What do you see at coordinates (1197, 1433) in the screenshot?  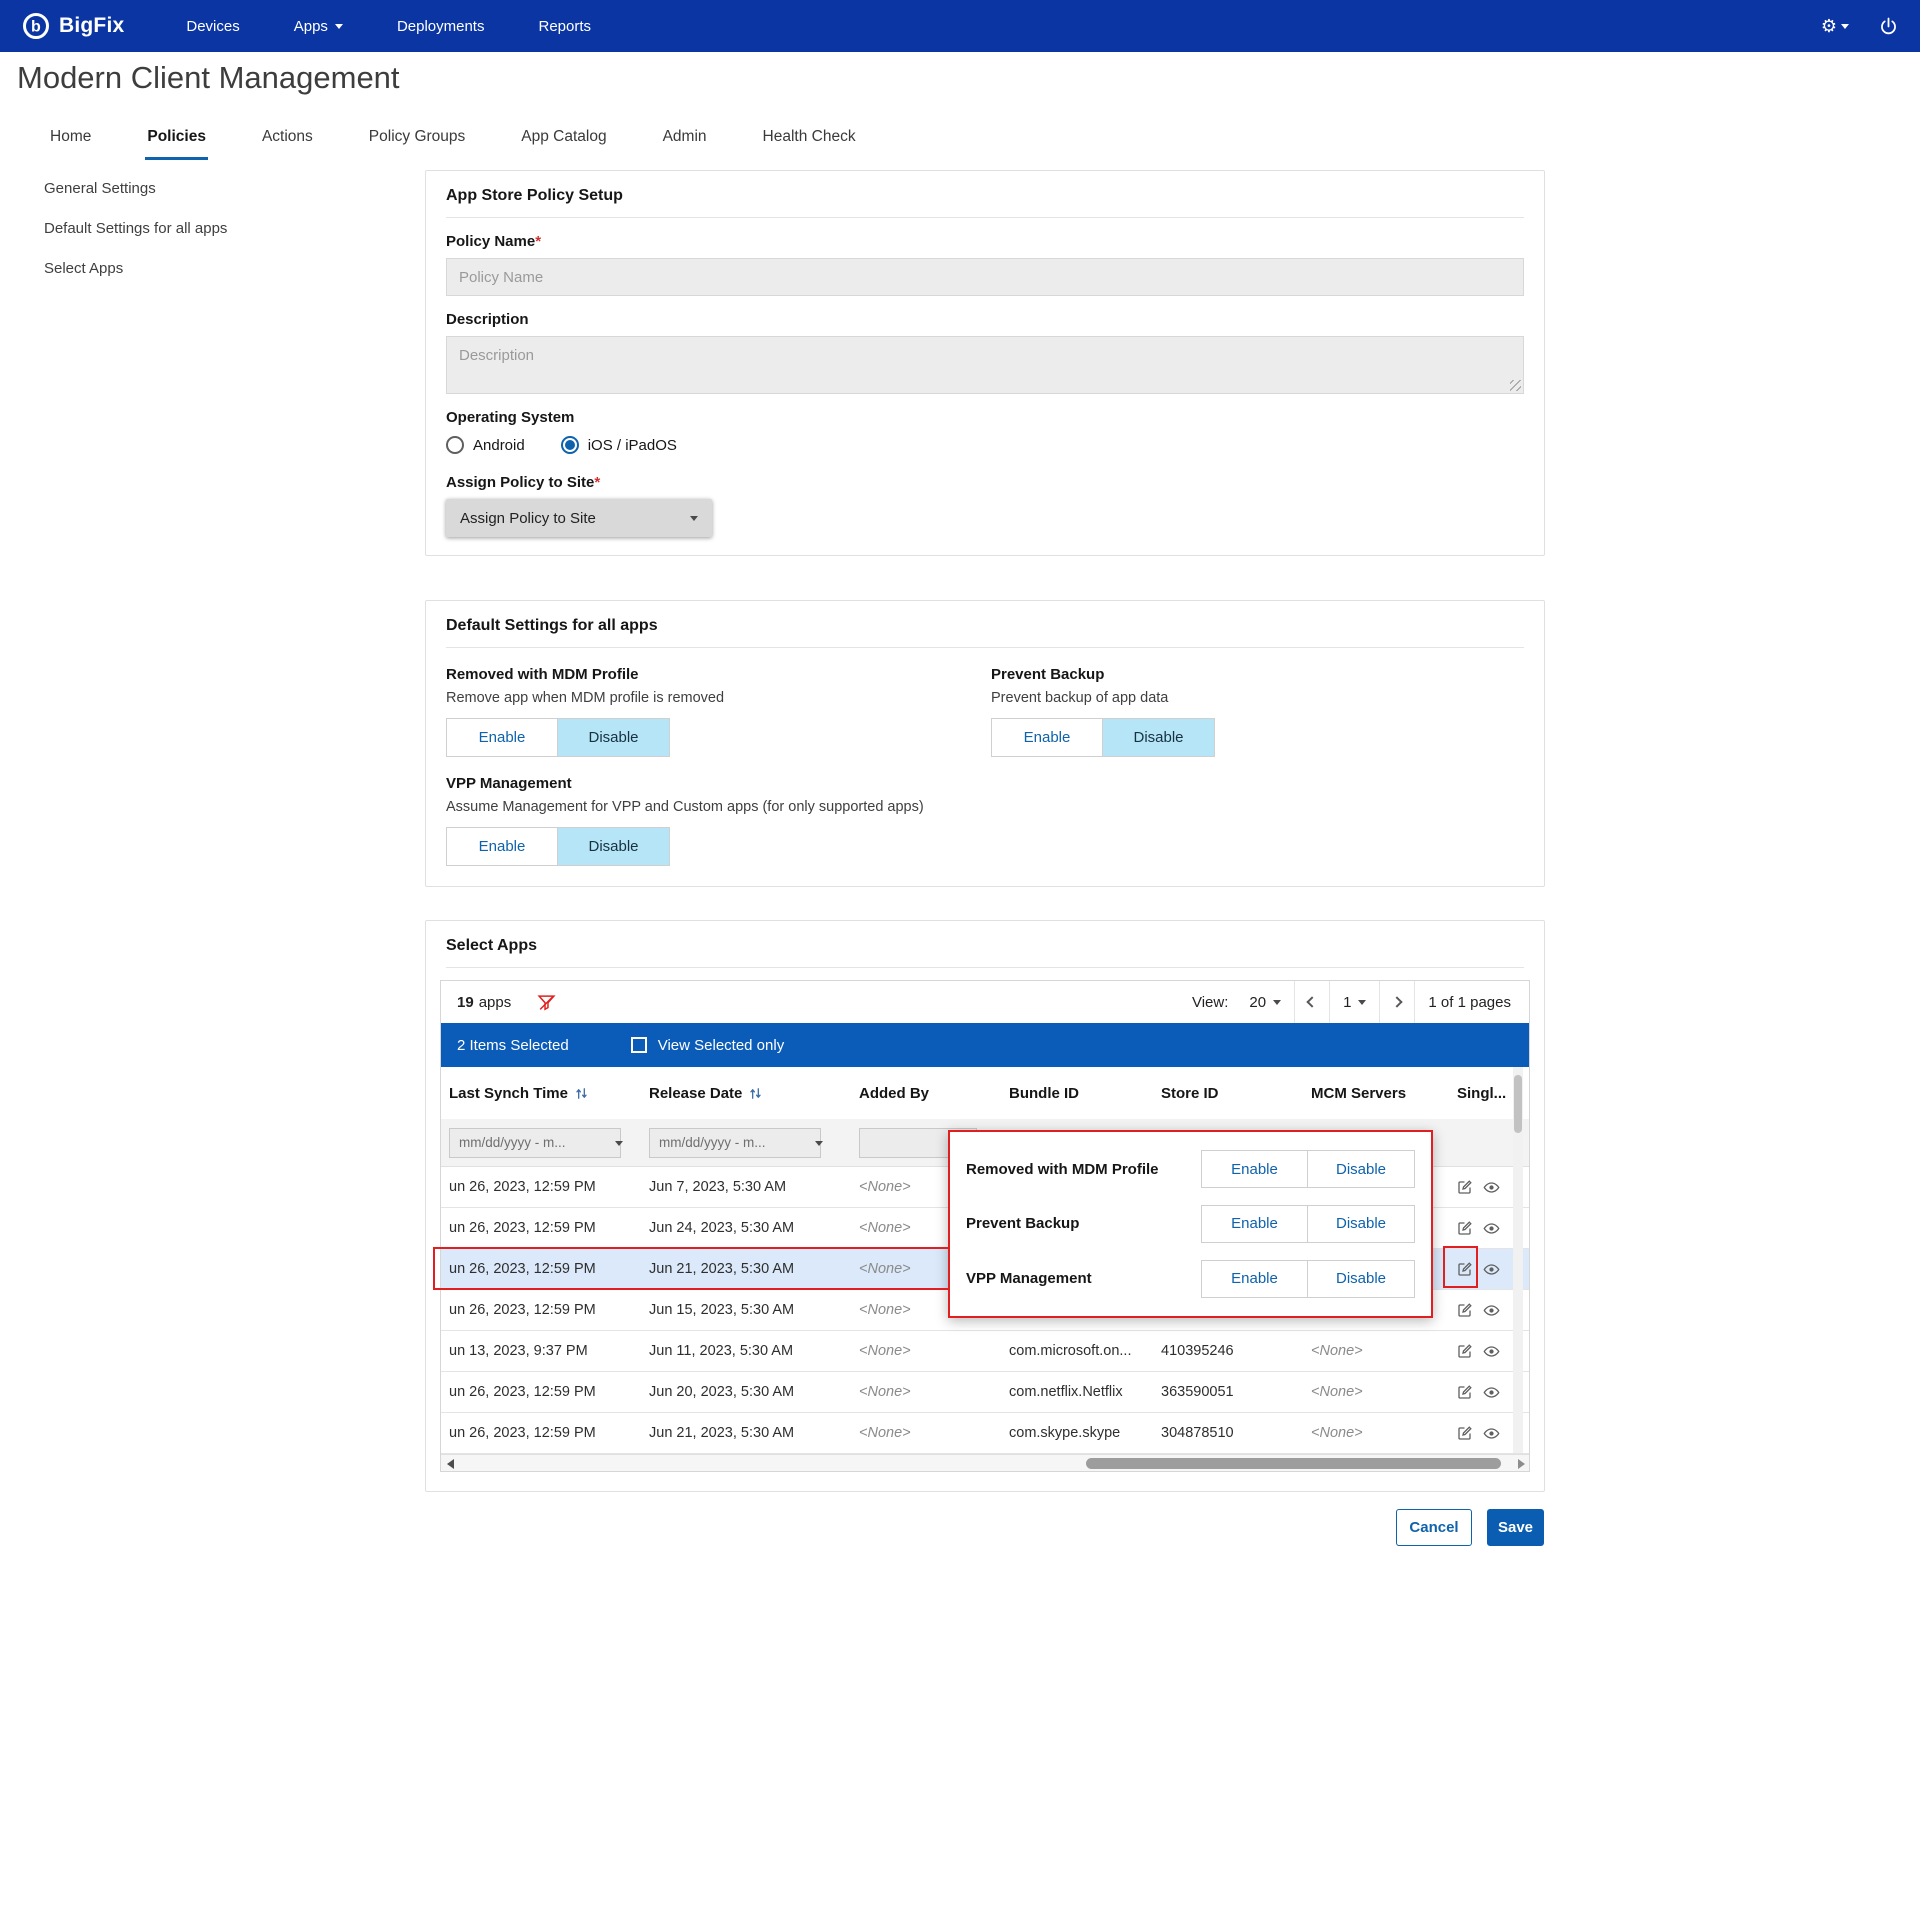 I see `cell-store-id: 304878510` at bounding box center [1197, 1433].